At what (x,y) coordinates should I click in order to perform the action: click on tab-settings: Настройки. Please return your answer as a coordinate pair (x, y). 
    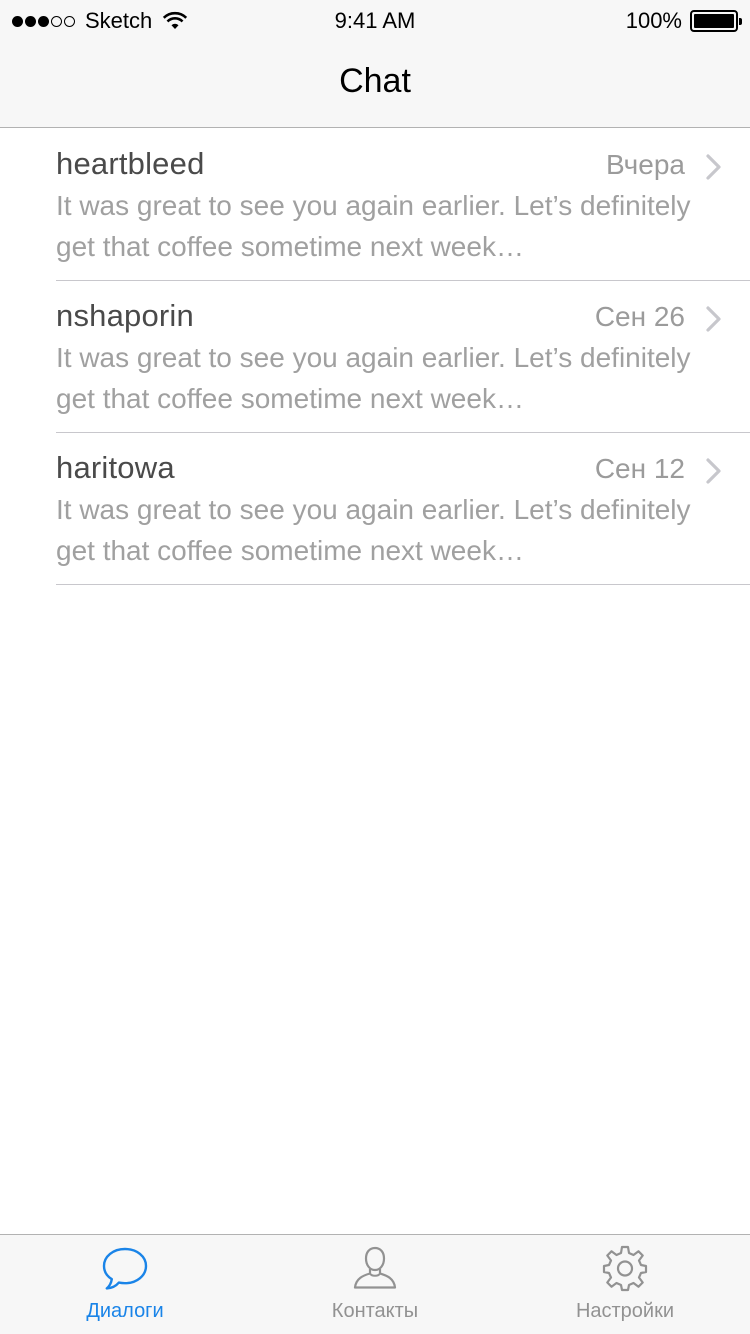
    Looking at the image, I should click on (625, 1284).